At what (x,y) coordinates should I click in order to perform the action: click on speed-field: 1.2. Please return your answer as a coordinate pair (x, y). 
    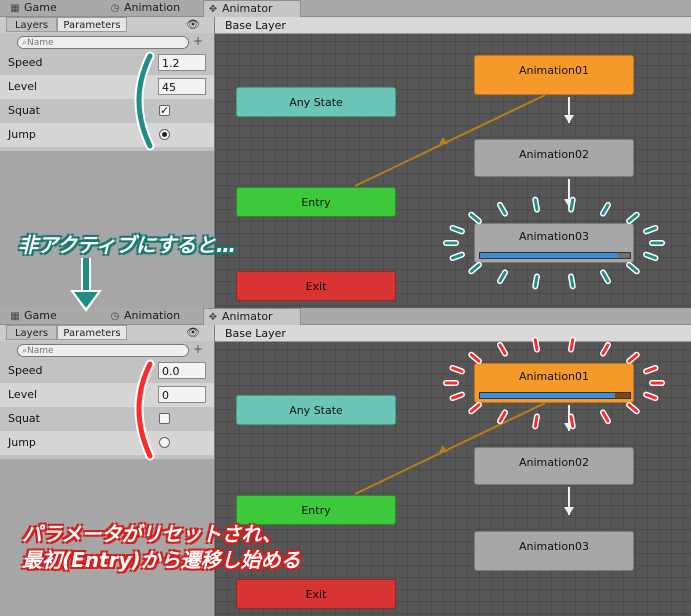
    Looking at the image, I should click on (182, 62).